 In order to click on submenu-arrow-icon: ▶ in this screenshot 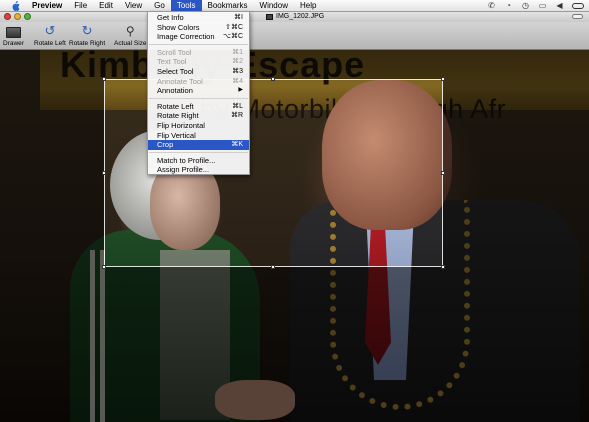, I will do `click(240, 90)`.